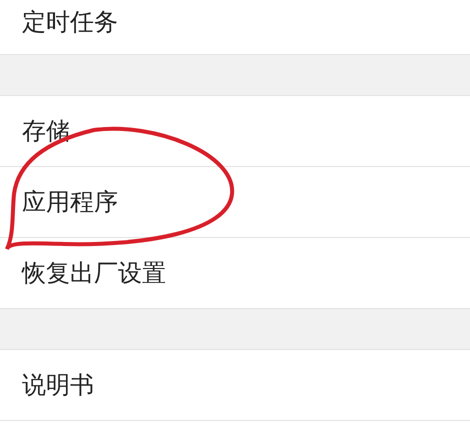 The image size is (470, 439). I want to click on settings-item: 说明书, so click(58, 385).